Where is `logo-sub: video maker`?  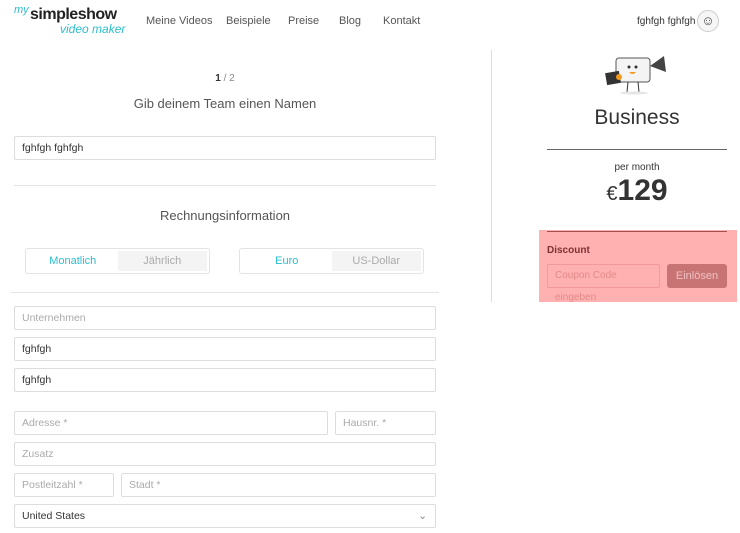
logo-sub: video maker is located at coordinates (93, 29).